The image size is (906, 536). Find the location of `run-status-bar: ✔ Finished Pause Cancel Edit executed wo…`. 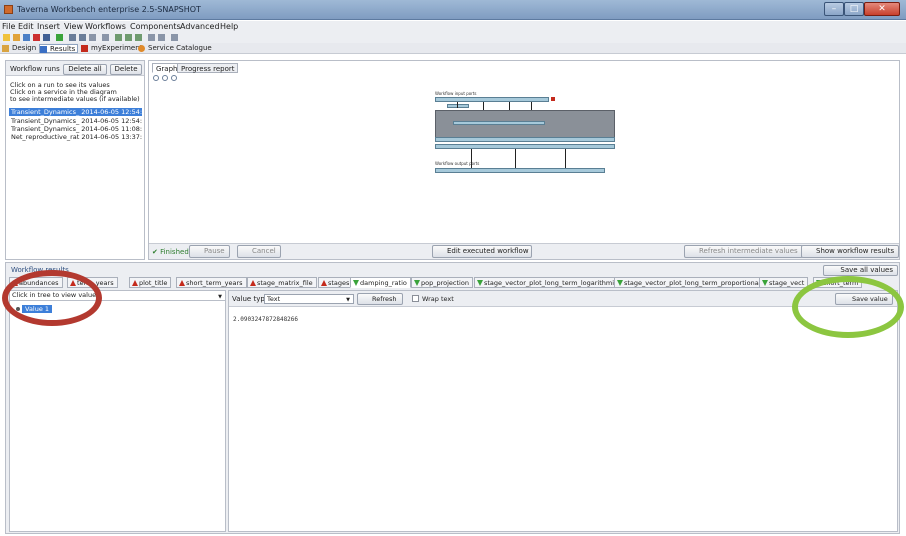

run-status-bar: ✔ Finished Pause Cancel Edit executed wo… is located at coordinates (524, 251).